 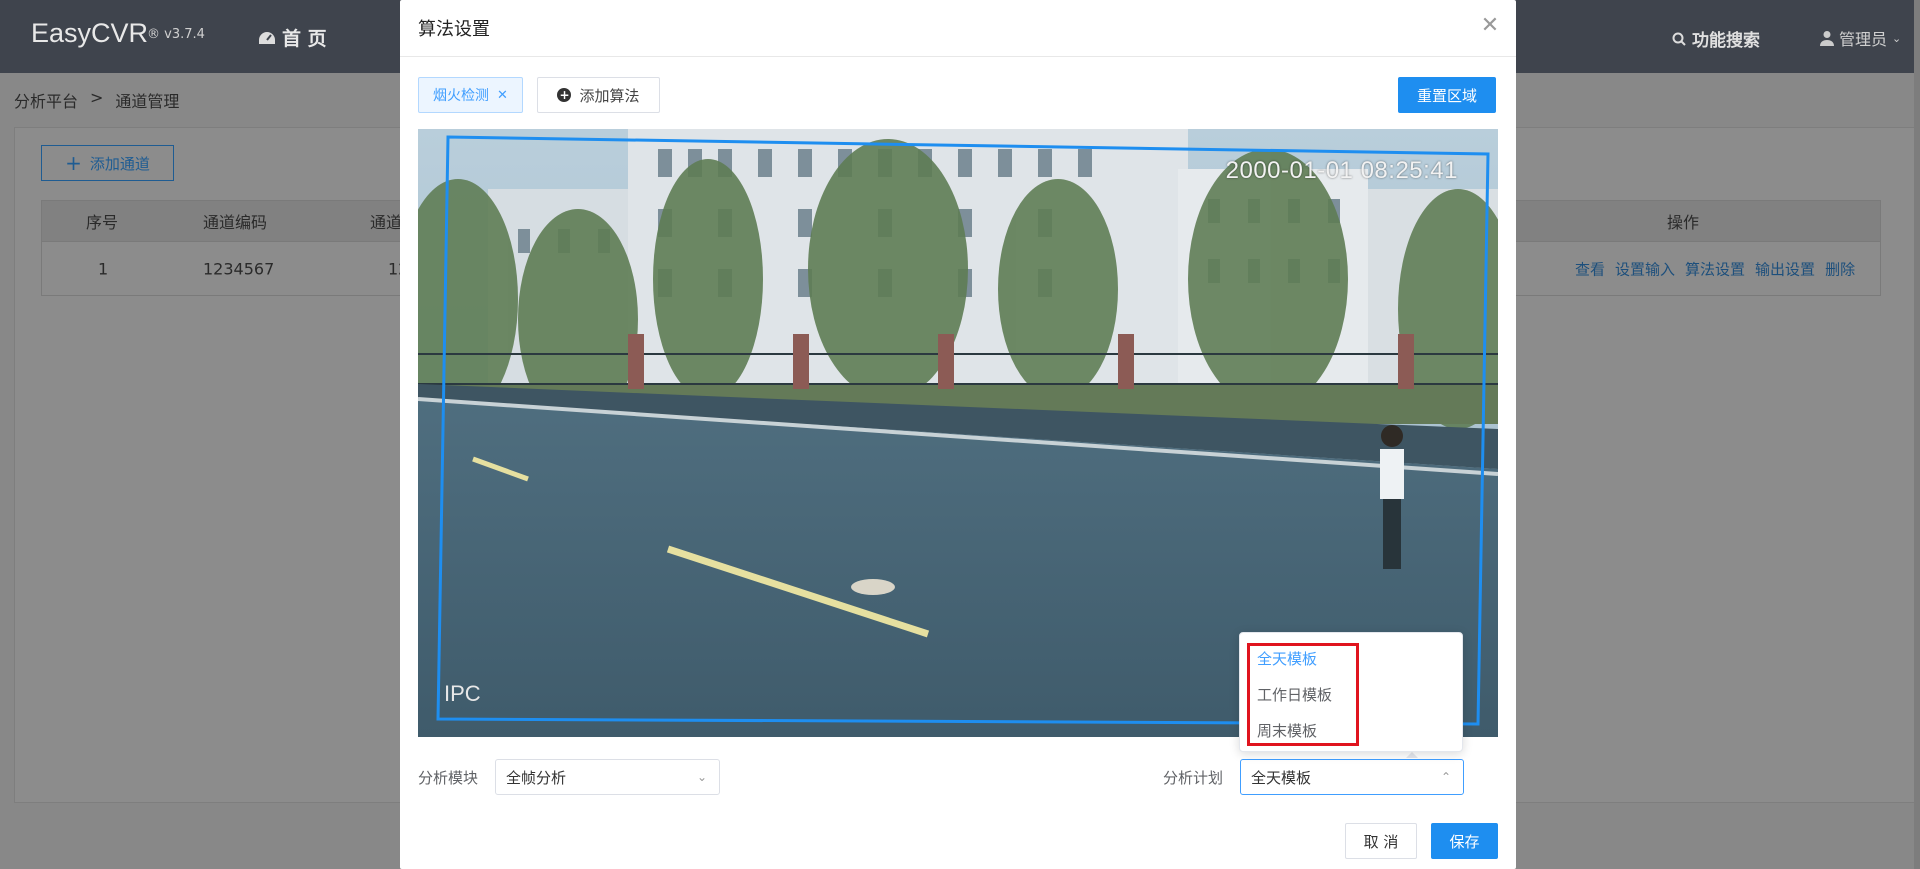 What do you see at coordinates (1445, 777) in the screenshot?
I see `chevron-up-icon: ⌃` at bounding box center [1445, 777].